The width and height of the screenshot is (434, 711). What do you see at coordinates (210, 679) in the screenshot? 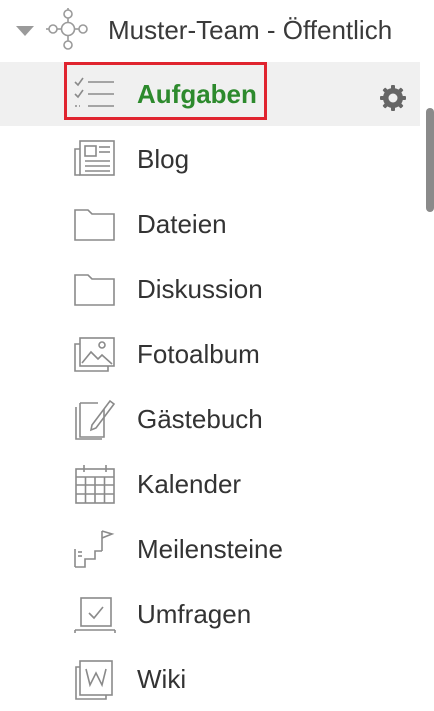
I see `tool-item-wiki: Wiki` at bounding box center [210, 679].